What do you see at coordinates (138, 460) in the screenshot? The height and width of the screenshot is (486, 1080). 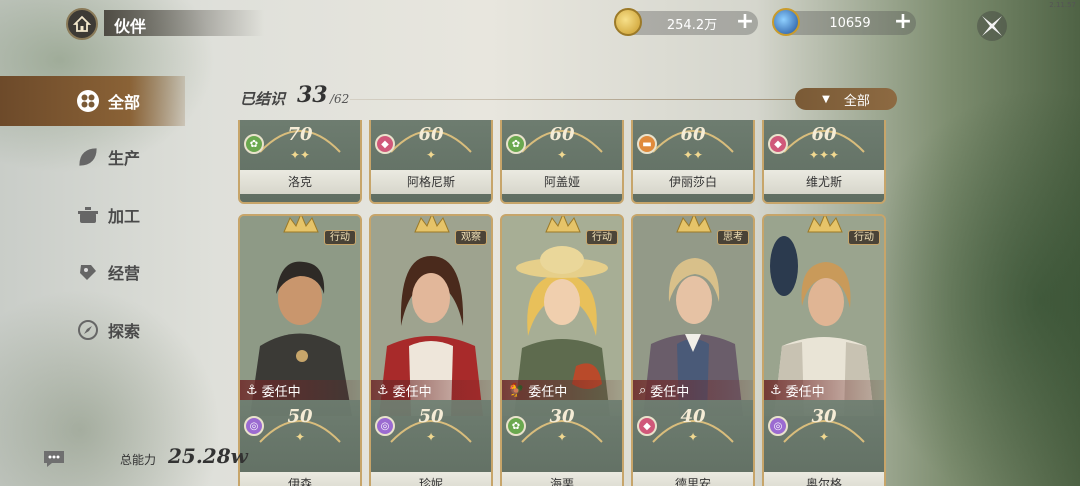 I see `total-power-label: 总能力` at bounding box center [138, 460].